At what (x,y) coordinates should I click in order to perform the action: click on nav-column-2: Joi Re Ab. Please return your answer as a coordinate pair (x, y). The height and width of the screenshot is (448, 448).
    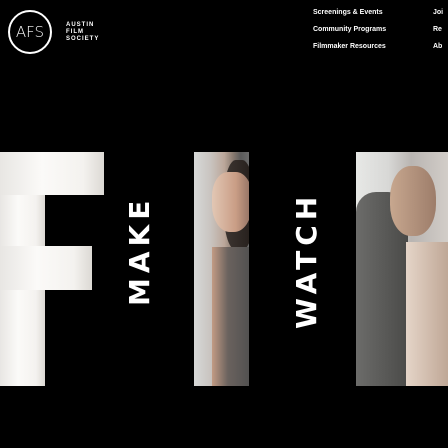
    Looking at the image, I should click on (438, 34).